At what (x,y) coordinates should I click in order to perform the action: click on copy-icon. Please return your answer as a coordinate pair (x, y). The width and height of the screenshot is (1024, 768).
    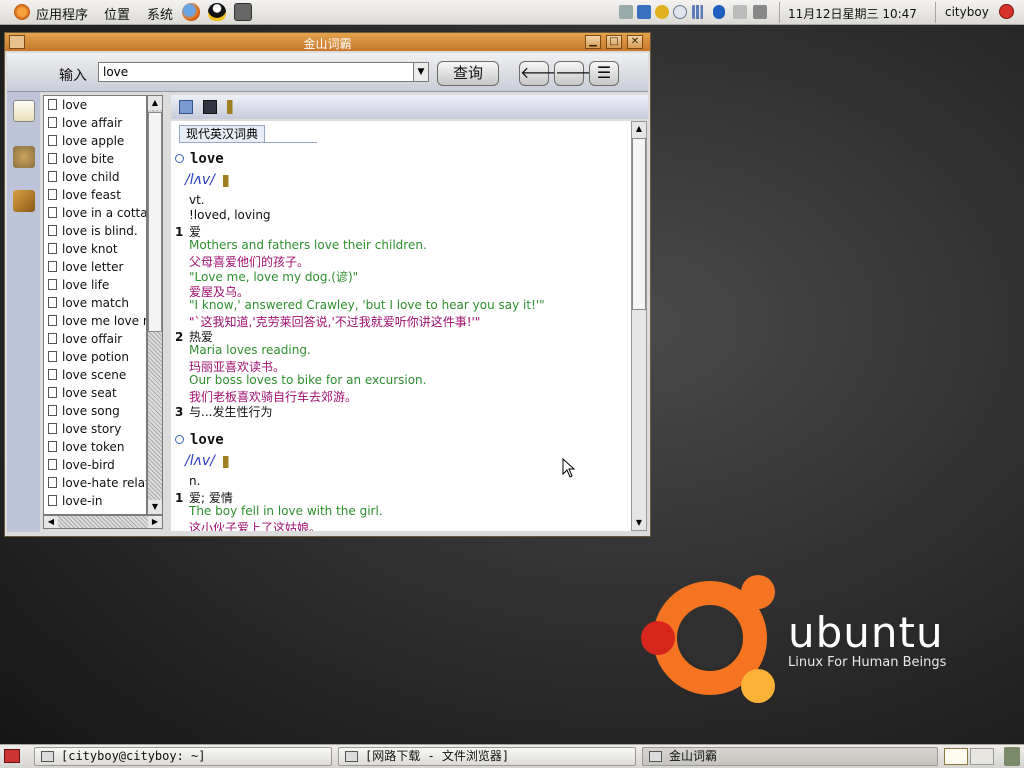
    Looking at the image, I should click on (186, 107).